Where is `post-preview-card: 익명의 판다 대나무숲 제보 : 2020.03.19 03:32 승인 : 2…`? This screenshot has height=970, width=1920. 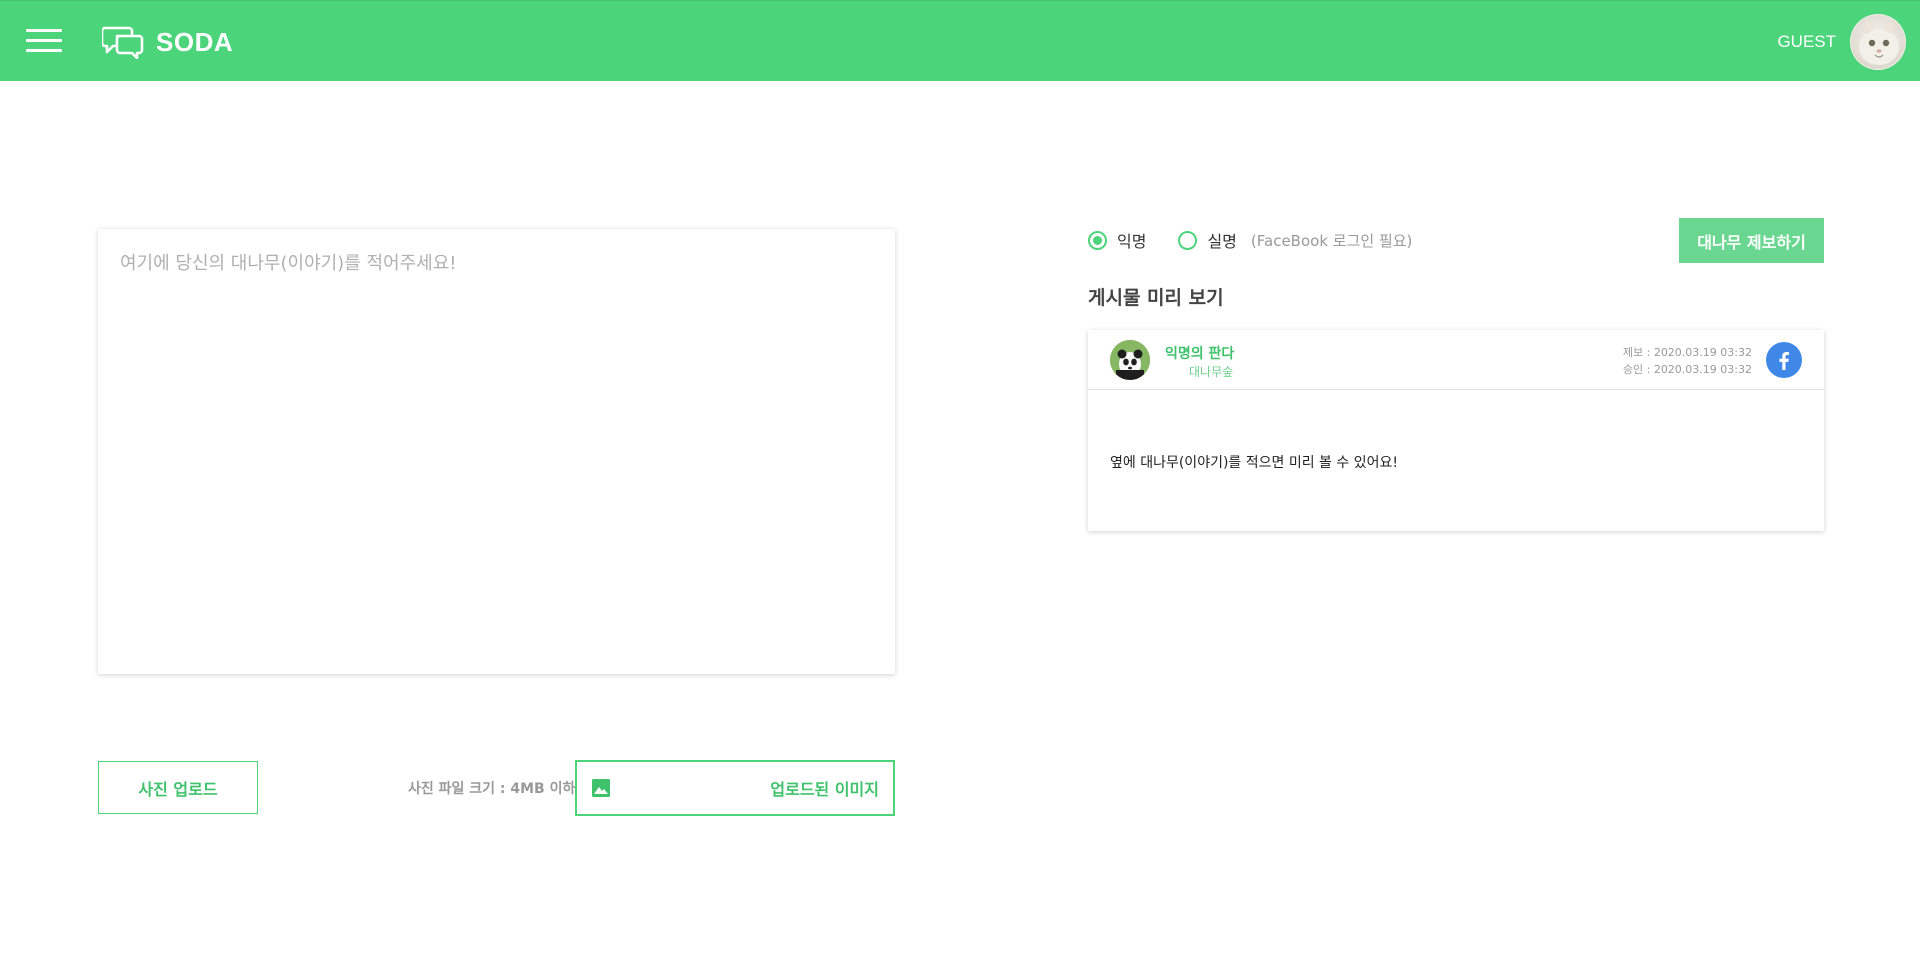
post-preview-card: 익명의 판다 대나무숲 제보 : 2020.03.19 03:32 승인 : 2… is located at coordinates (1456, 430).